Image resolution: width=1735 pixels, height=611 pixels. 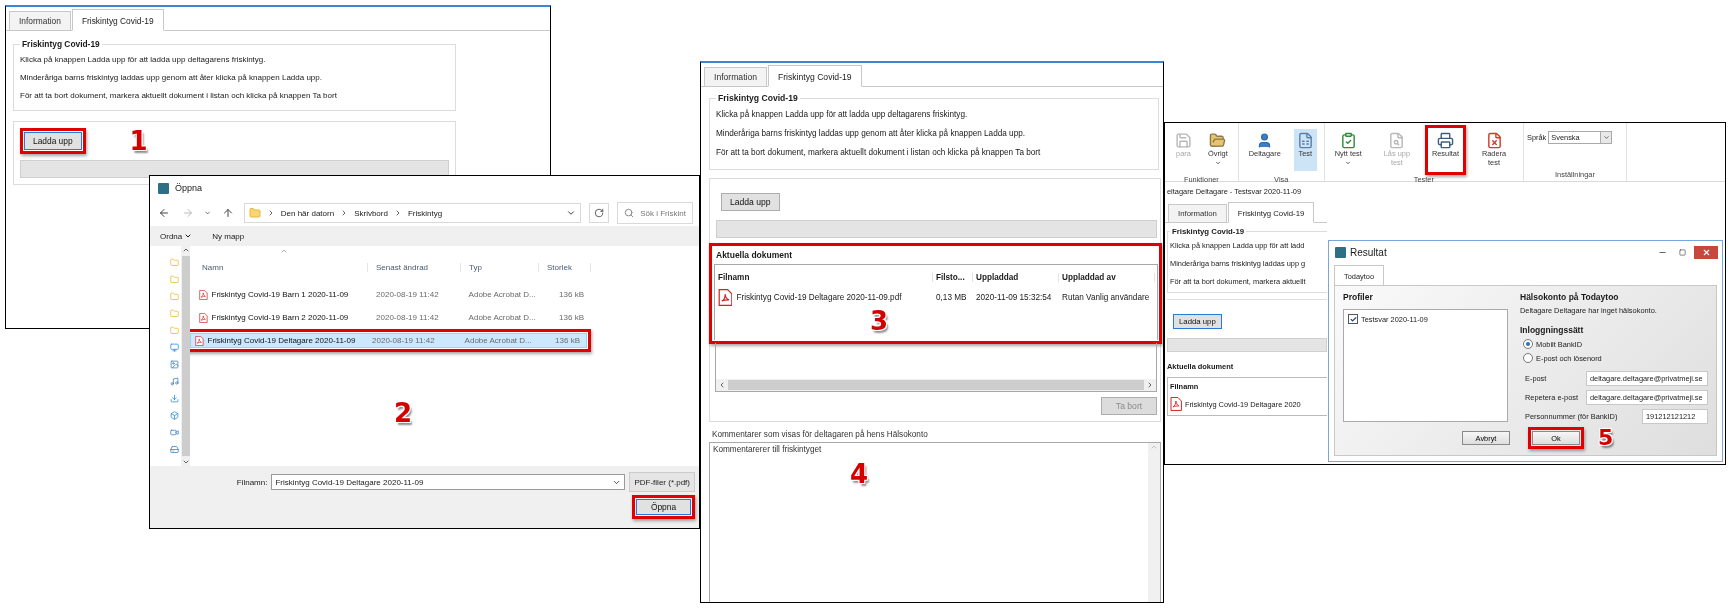 What do you see at coordinates (284, 251) in the screenshot?
I see `sort-icon` at bounding box center [284, 251].